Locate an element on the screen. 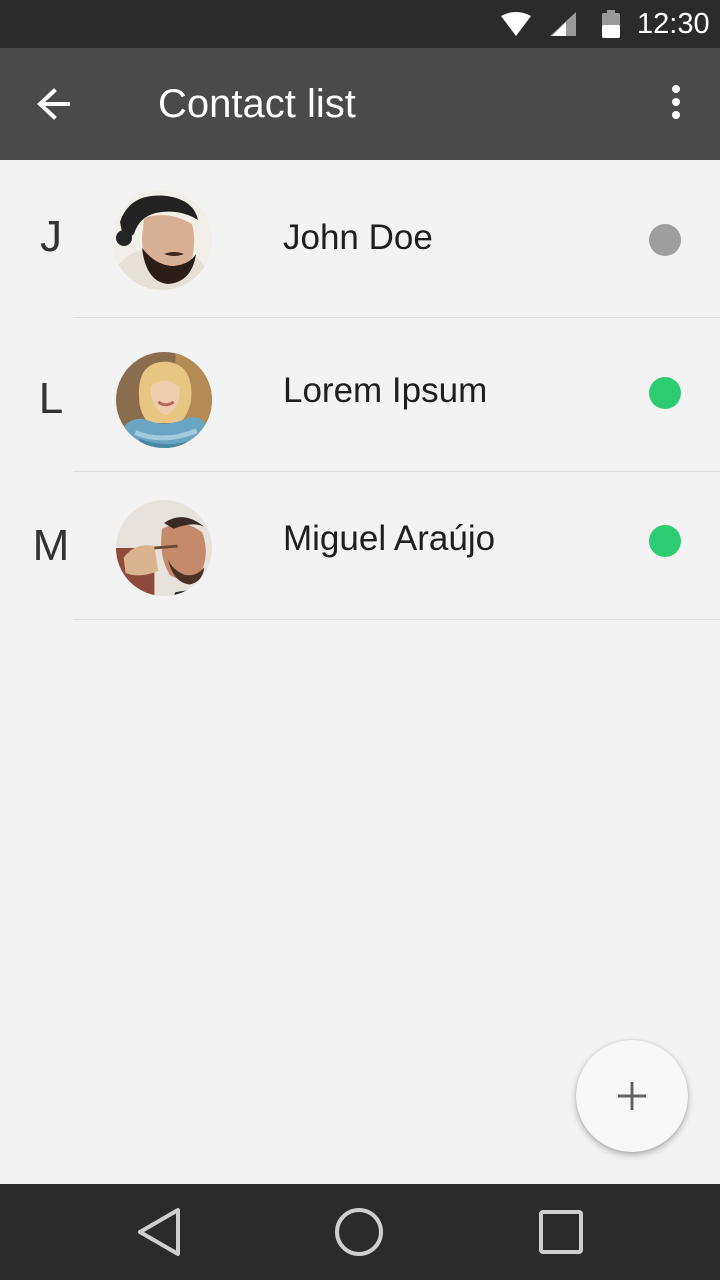 This screenshot has width=720, height=1280. section-letter: L is located at coordinates (51, 398).